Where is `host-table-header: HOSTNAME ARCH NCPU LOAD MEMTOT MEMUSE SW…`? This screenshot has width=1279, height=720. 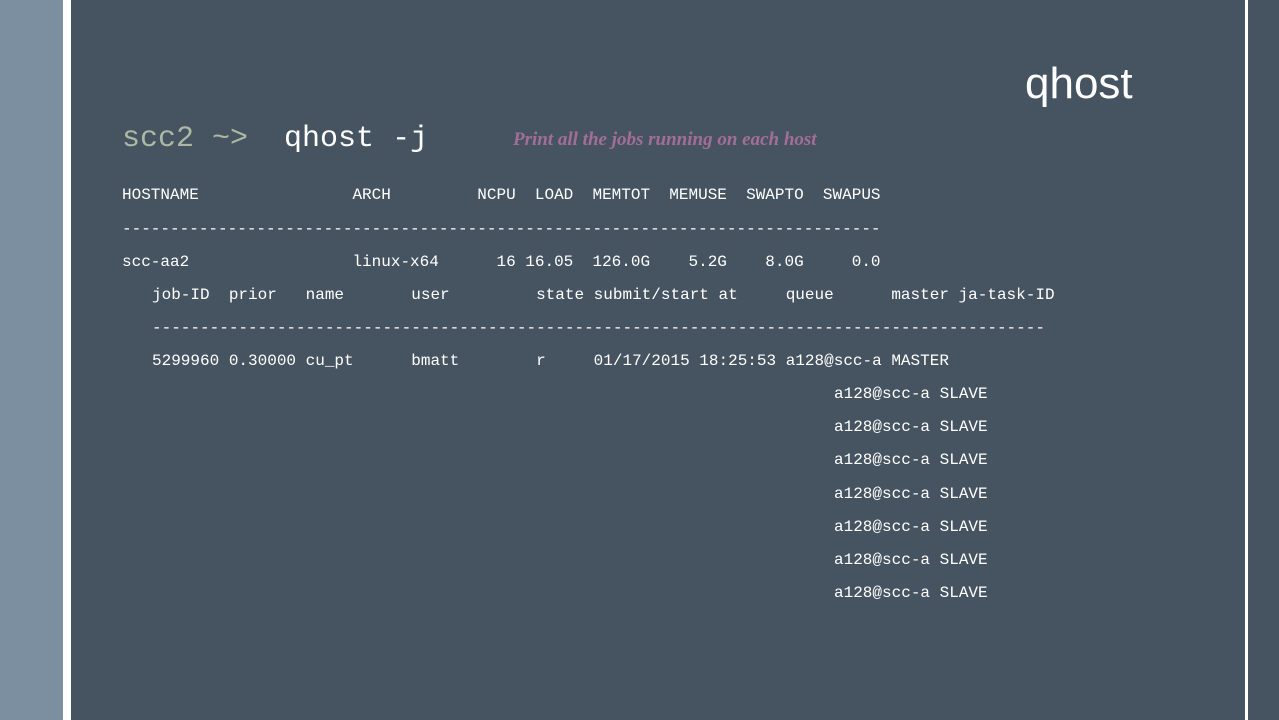 host-table-header: HOSTNAME ARCH NCPU LOAD MEMTOT MEMUSE SW… is located at coordinates (501, 195).